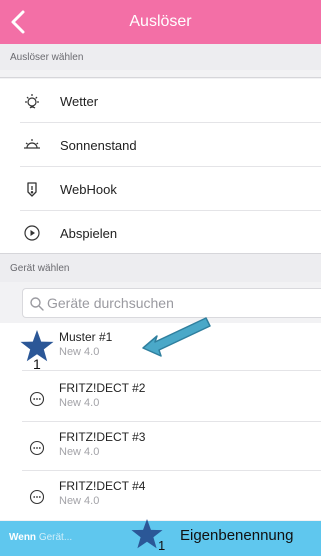 This screenshot has width=321, height=556. What do you see at coordinates (88, 189) in the screenshot?
I see `trigger-label: WebHook` at bounding box center [88, 189].